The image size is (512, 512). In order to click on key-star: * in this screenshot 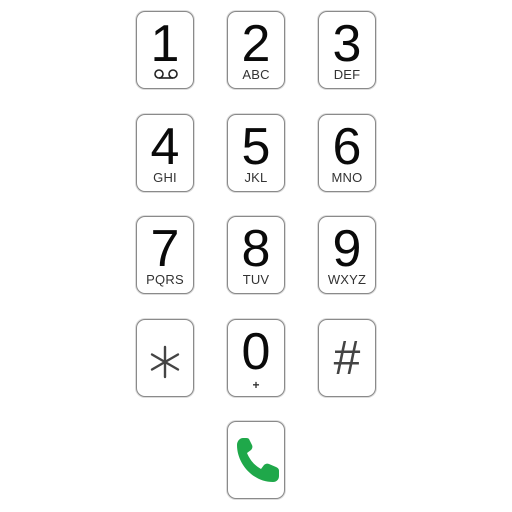, I will do `click(165, 358)`.